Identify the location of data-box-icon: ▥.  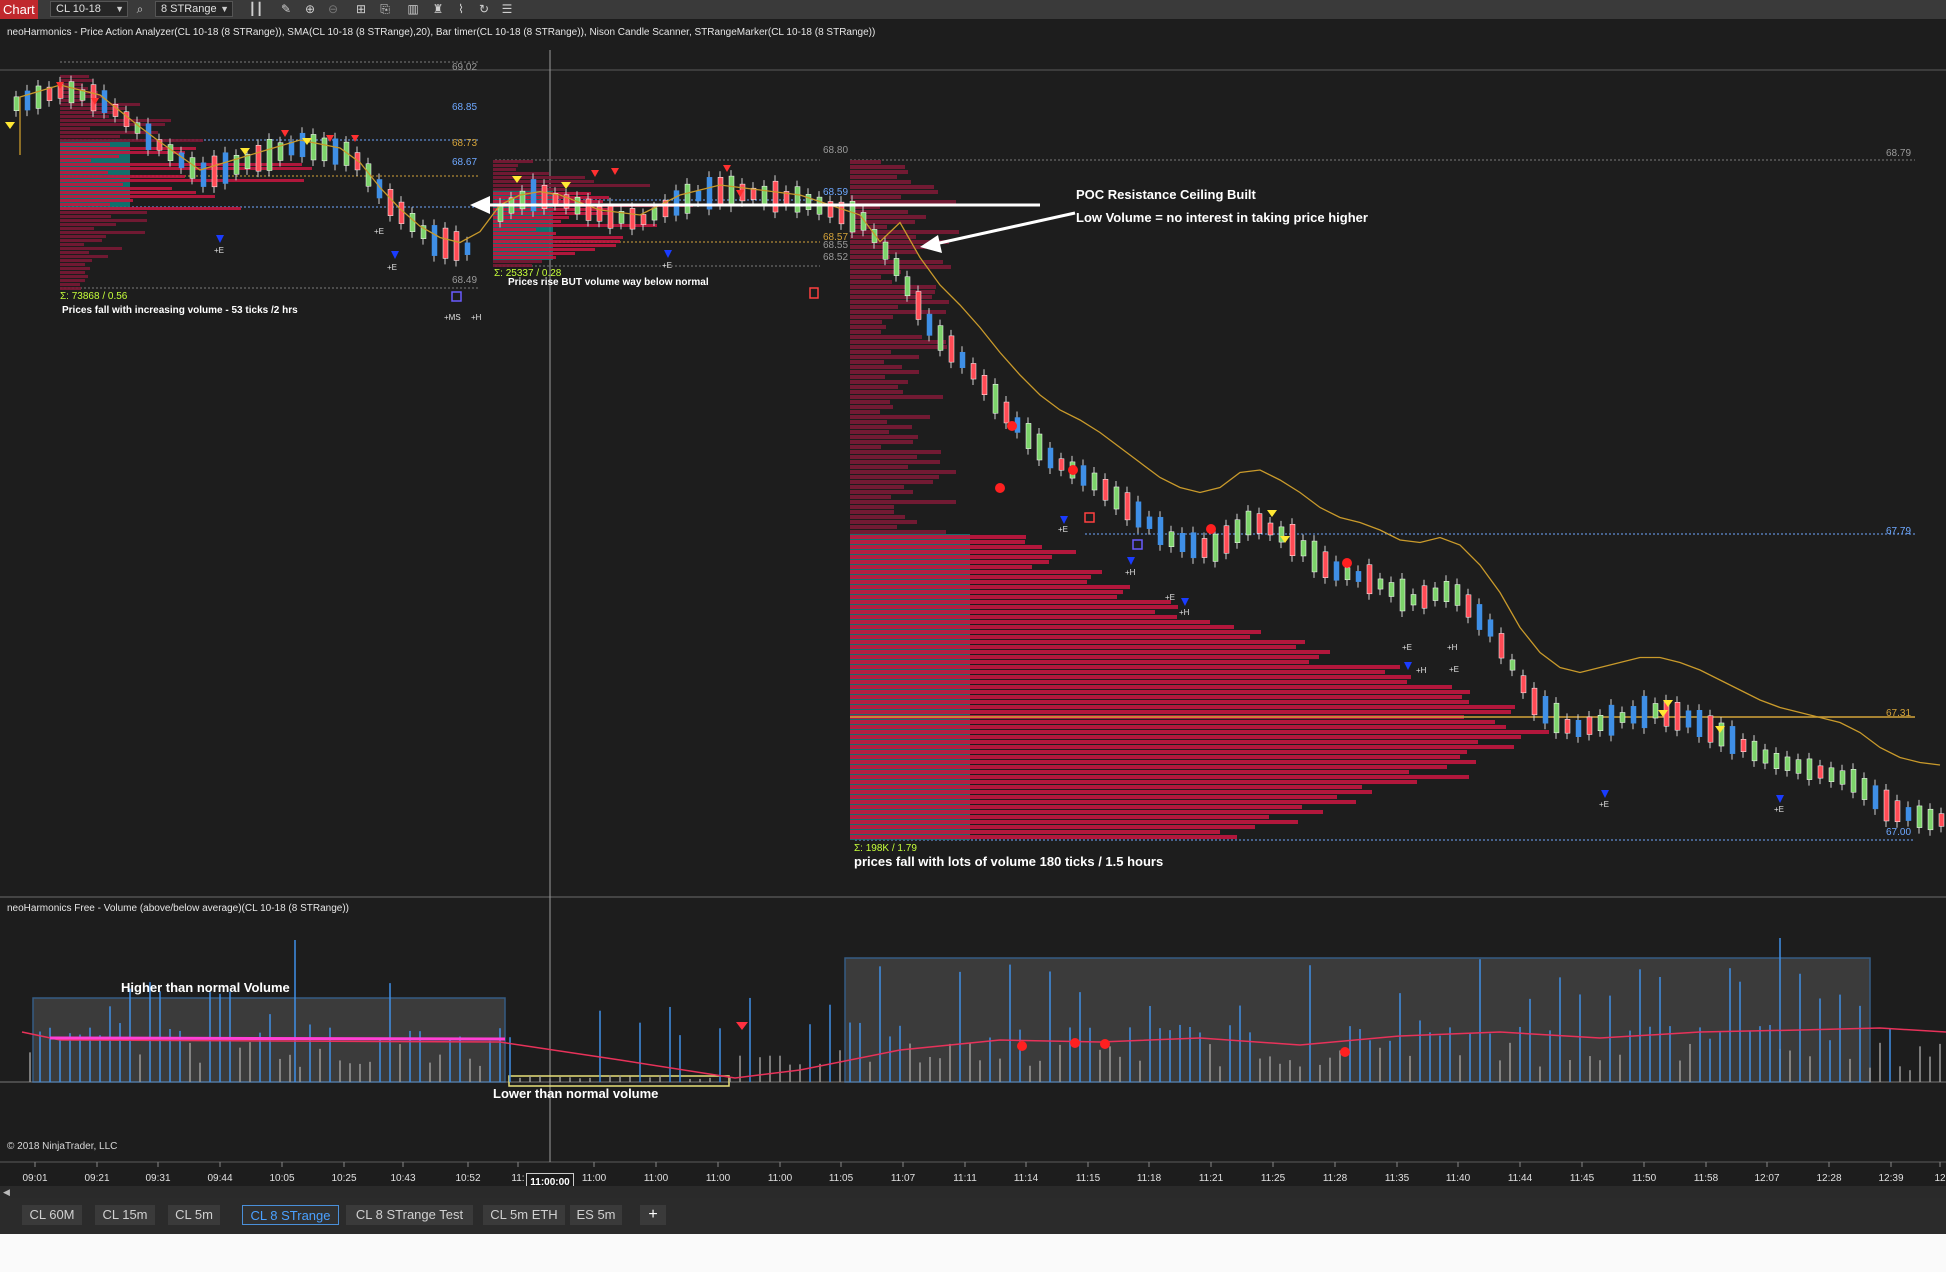
(413, 9).